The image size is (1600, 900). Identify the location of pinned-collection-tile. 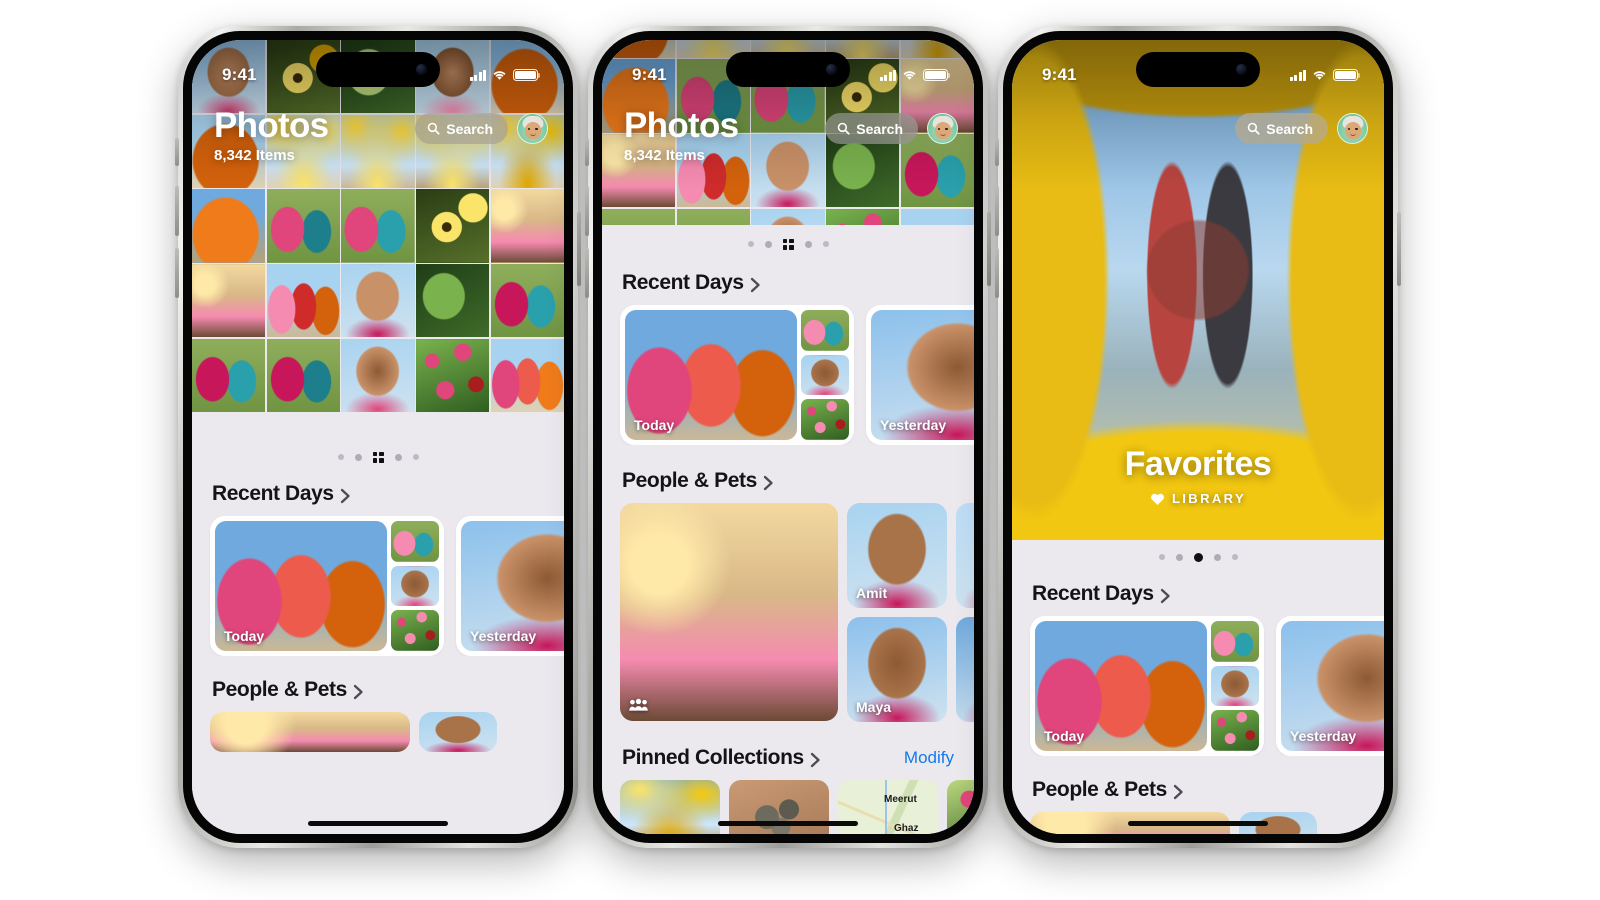
(960, 807).